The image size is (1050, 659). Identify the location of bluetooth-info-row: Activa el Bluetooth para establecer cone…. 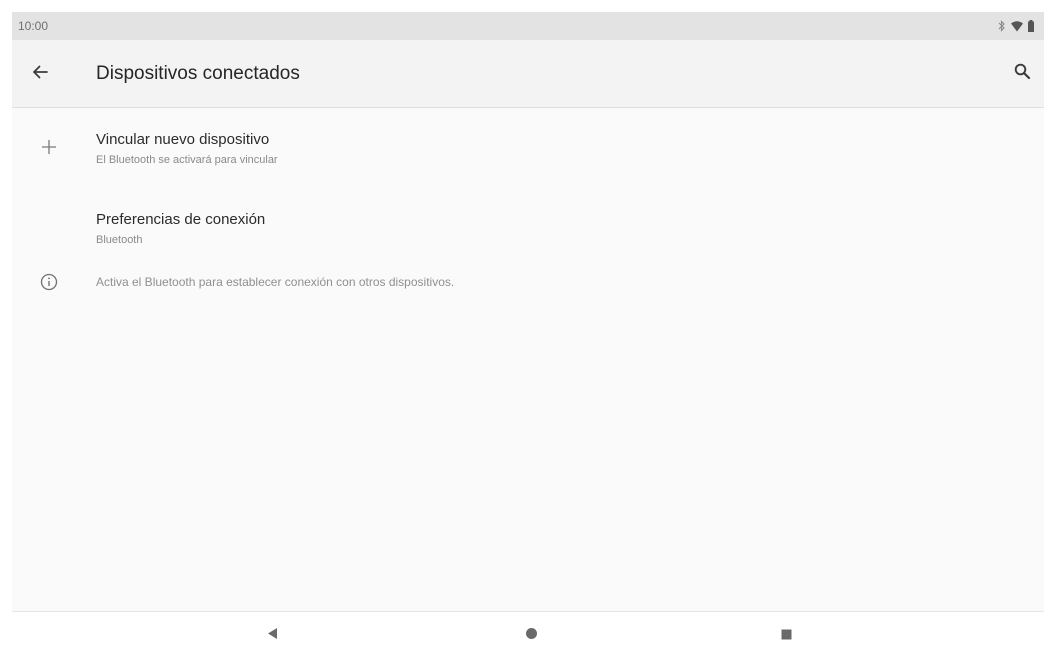
(528, 288).